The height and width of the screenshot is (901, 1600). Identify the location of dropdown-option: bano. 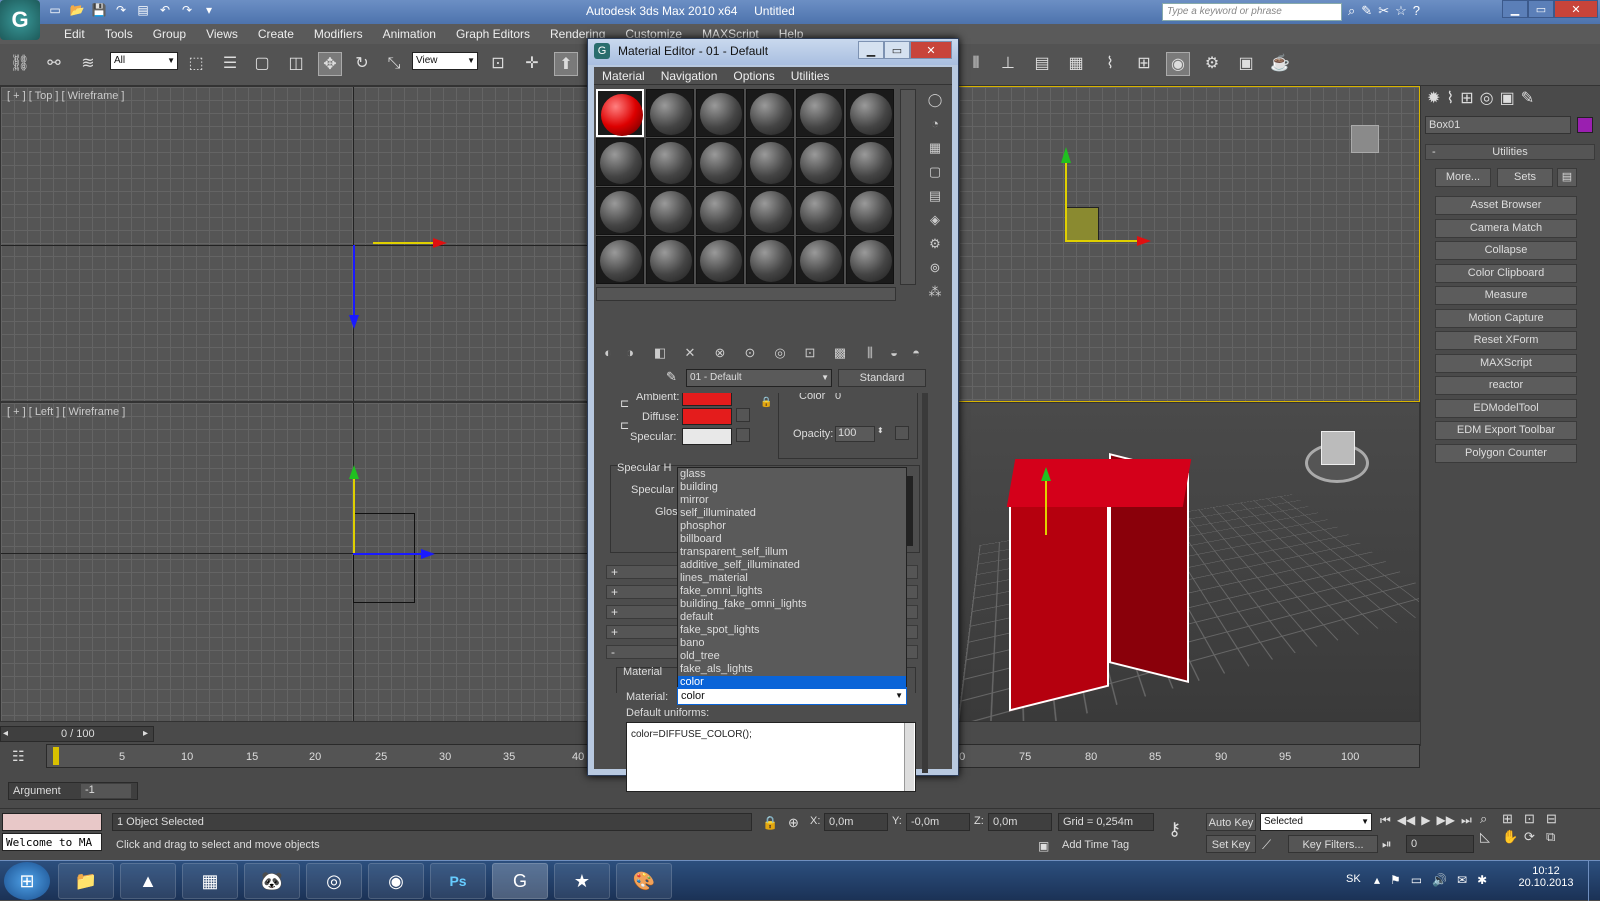
(792, 643).